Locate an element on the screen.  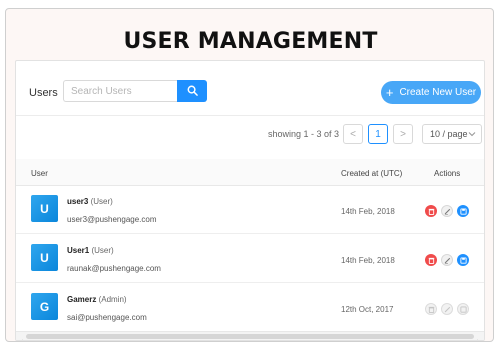
table-header: User Created at (UTC) Actions is located at coordinates (250, 172).